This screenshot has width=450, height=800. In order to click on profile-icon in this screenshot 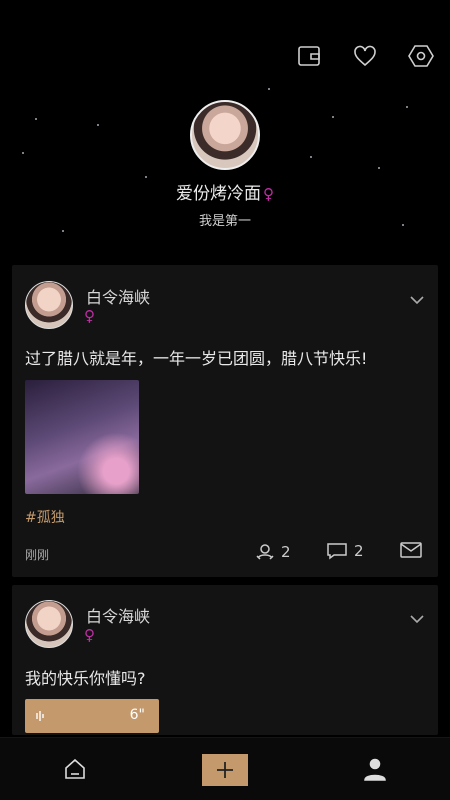, I will do `click(375, 769)`.